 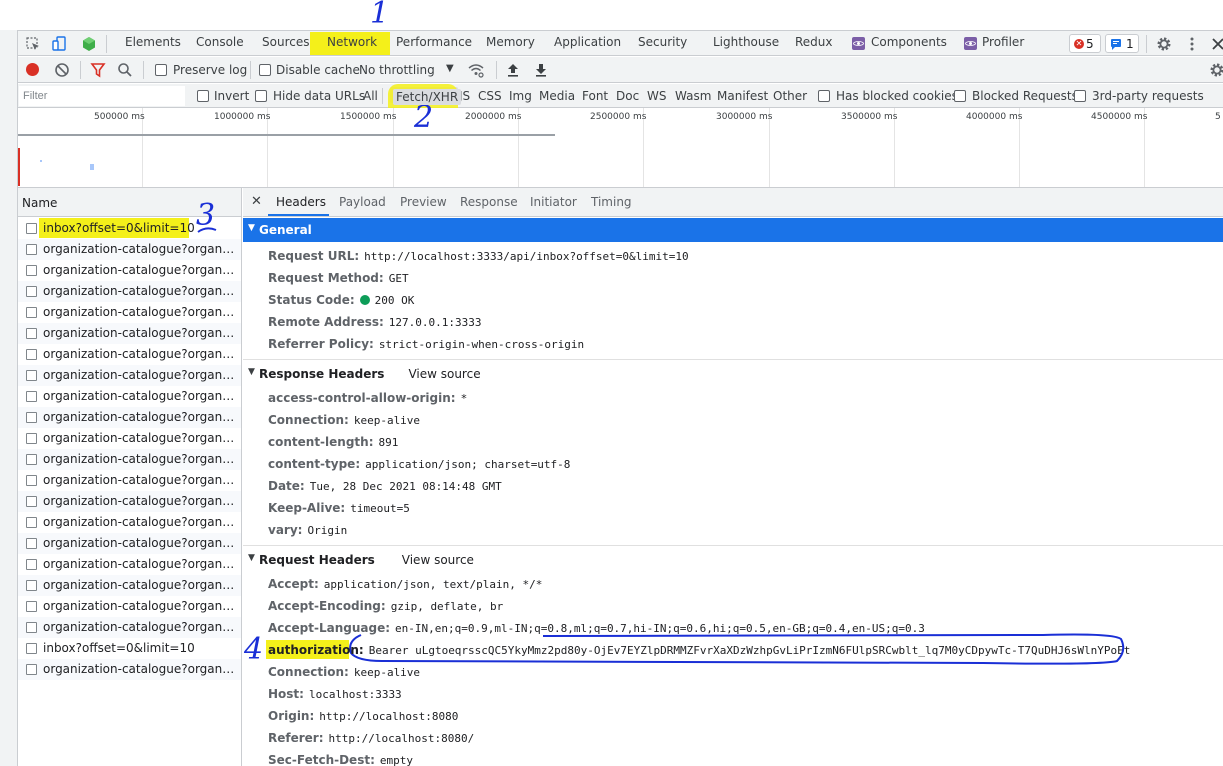 What do you see at coordinates (1003, 42) in the screenshot?
I see `tab-profiler: Profiler` at bounding box center [1003, 42].